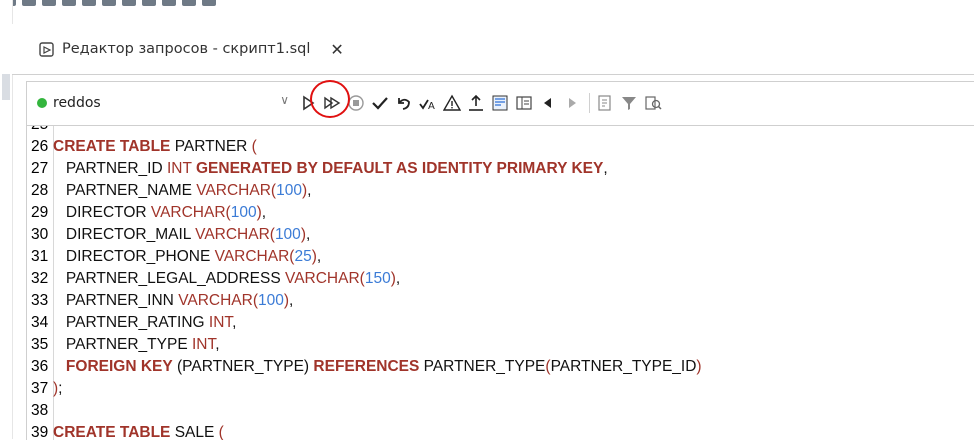 This screenshot has height=440, width=974. What do you see at coordinates (40, 212) in the screenshot?
I see `line-number: 29` at bounding box center [40, 212].